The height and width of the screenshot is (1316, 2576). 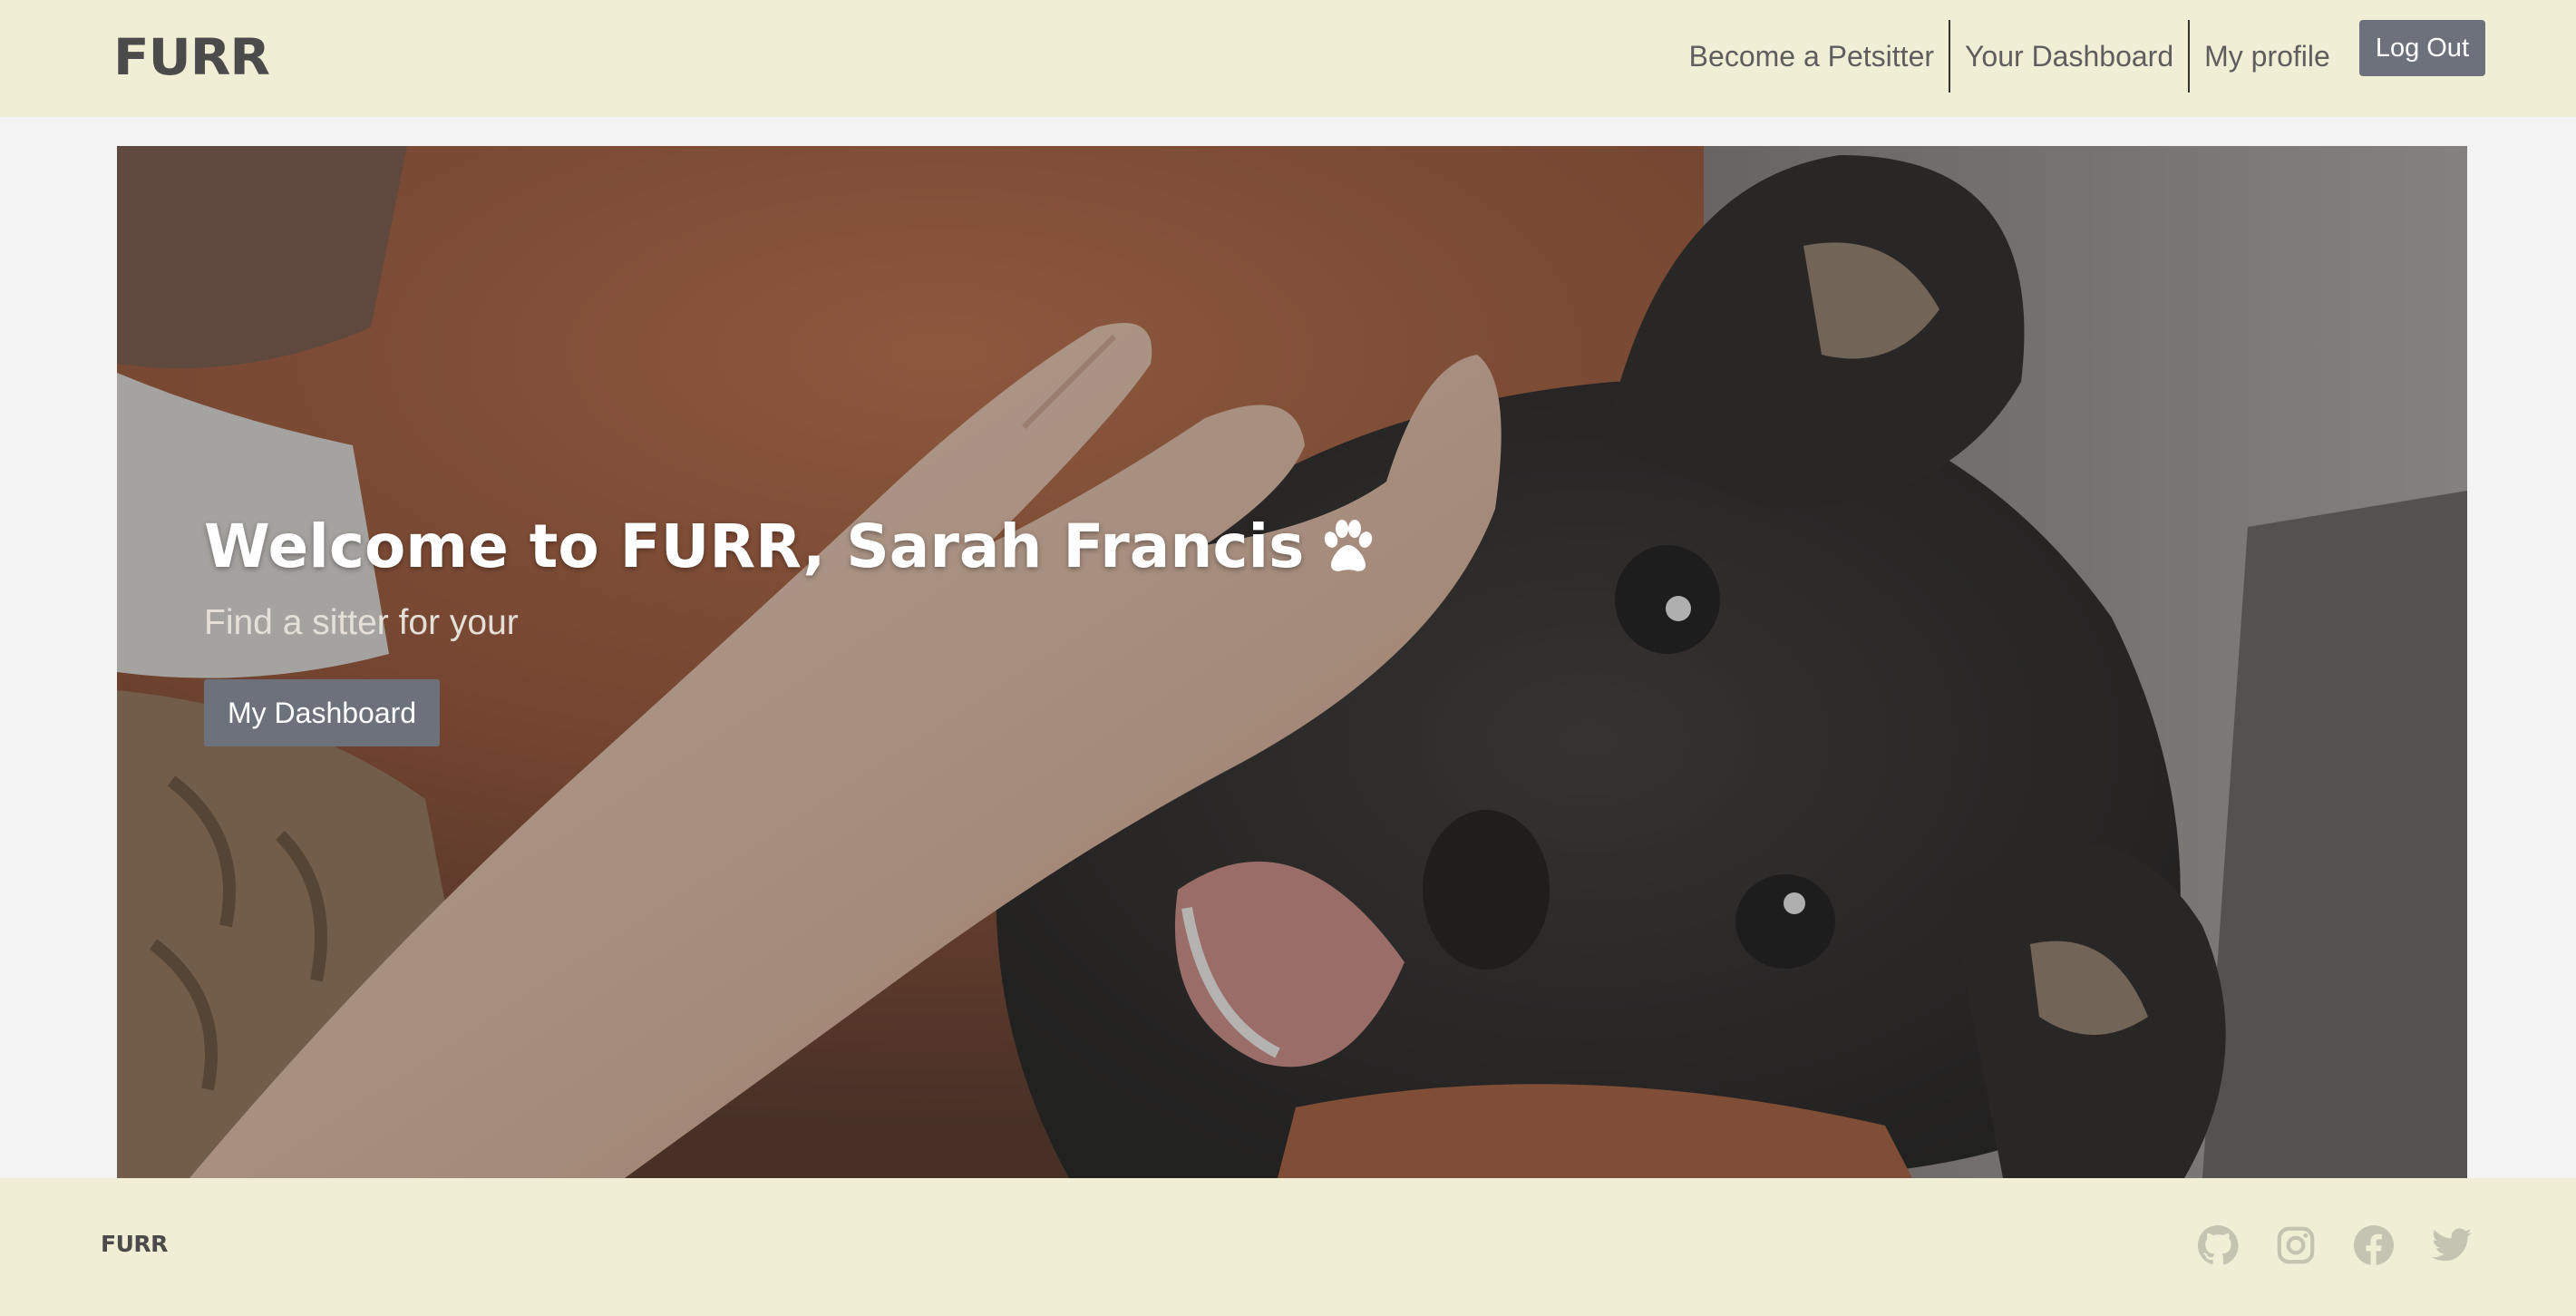 I want to click on footer: FURR, so click(x=1288, y=1247).